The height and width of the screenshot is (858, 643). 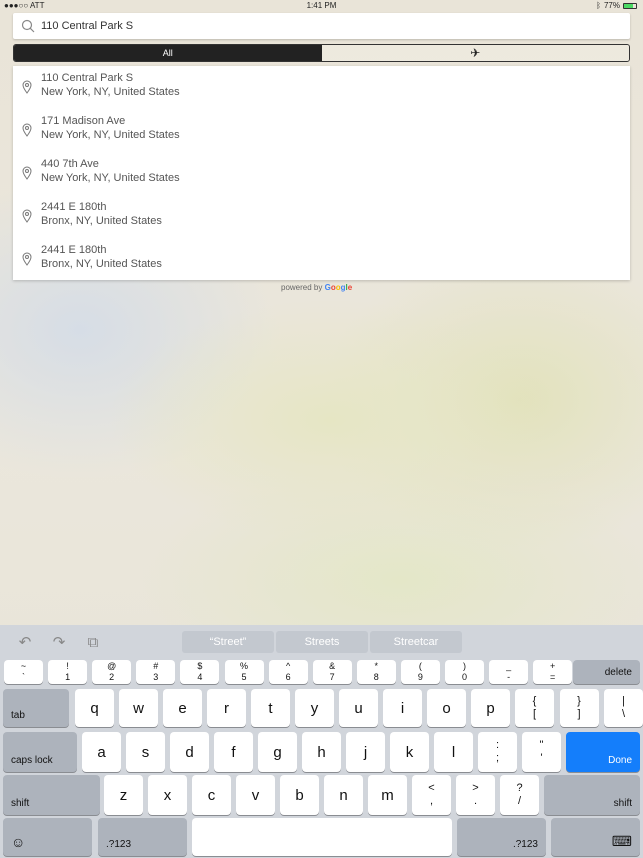 What do you see at coordinates (59, 643) in the screenshot?
I see `redo-icon: ↷` at bounding box center [59, 643].